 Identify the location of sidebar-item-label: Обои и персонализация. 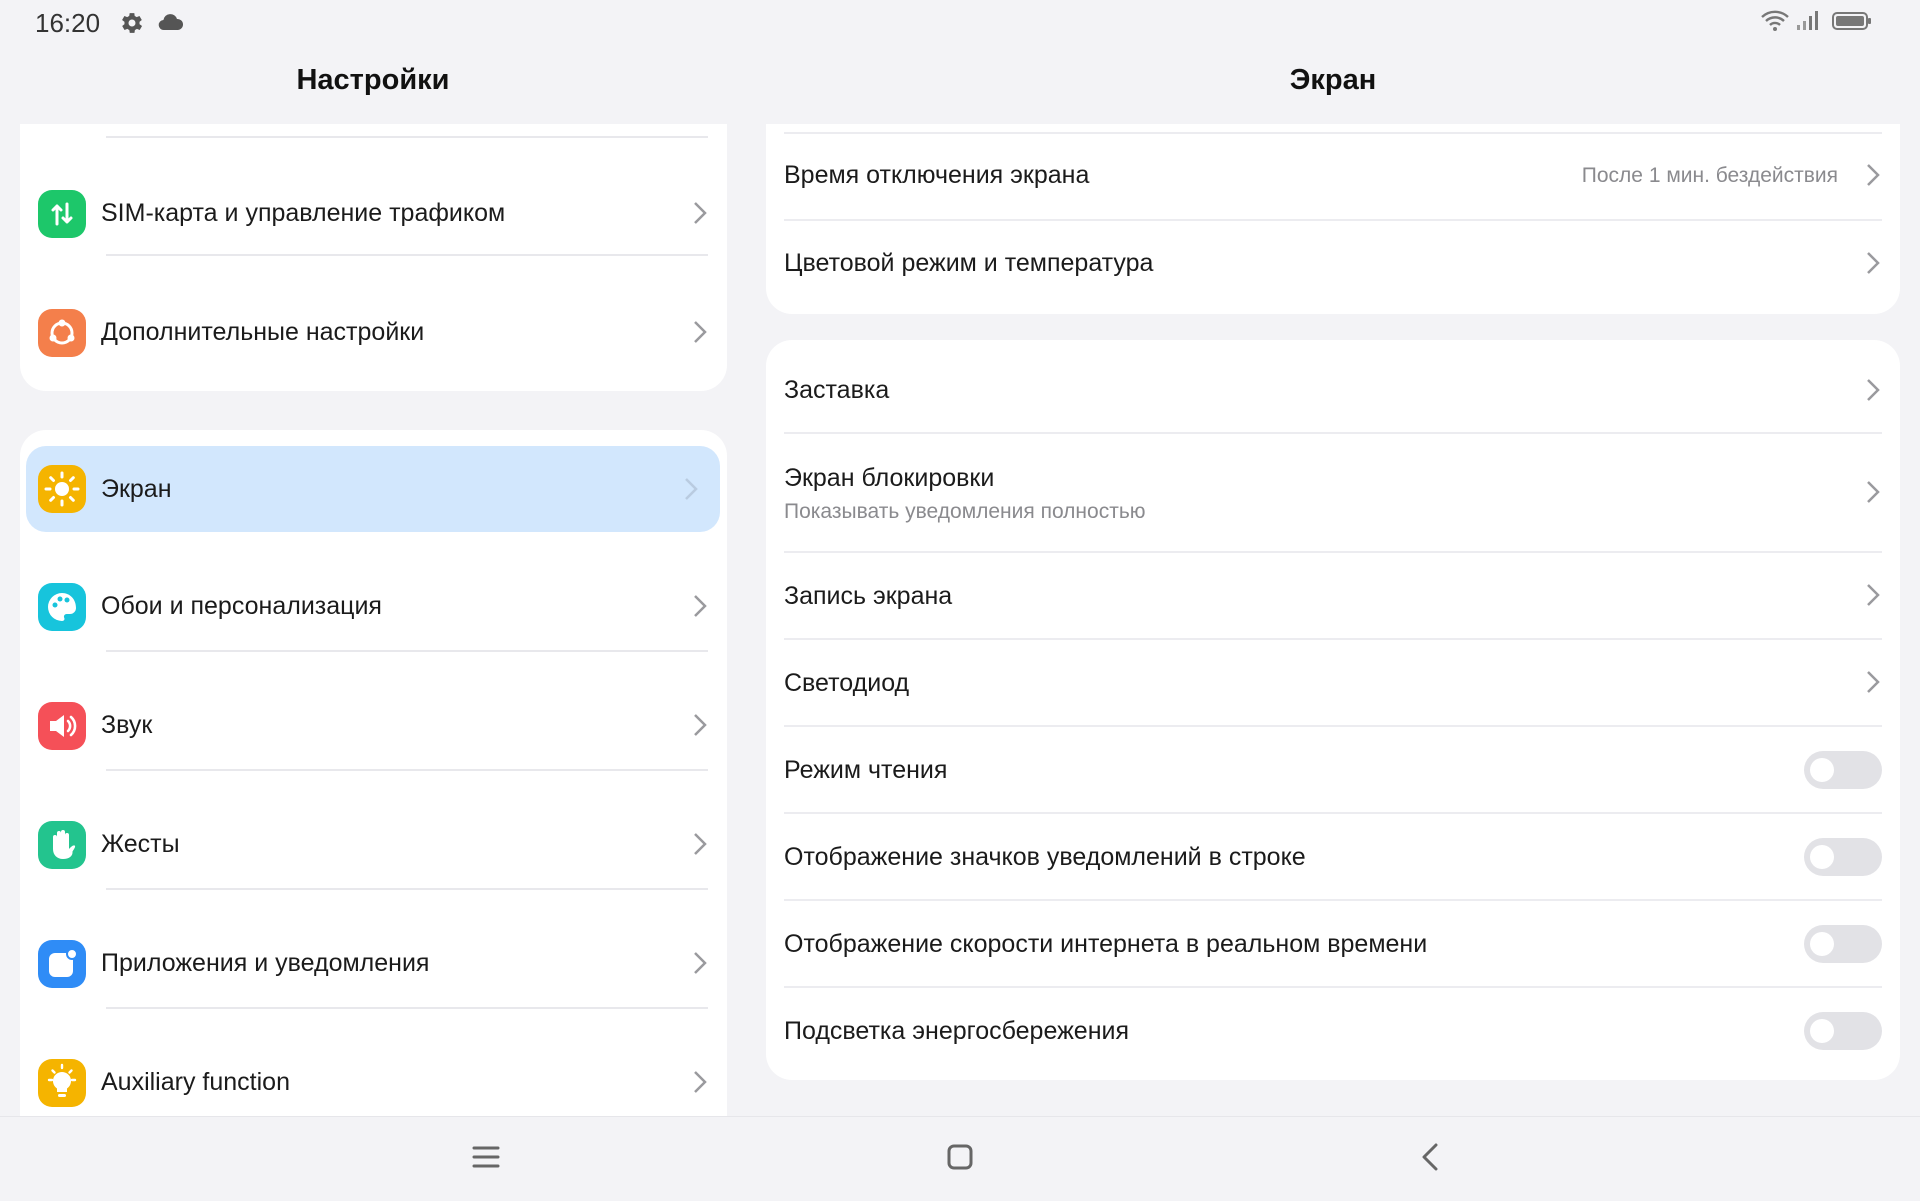
(241, 606).